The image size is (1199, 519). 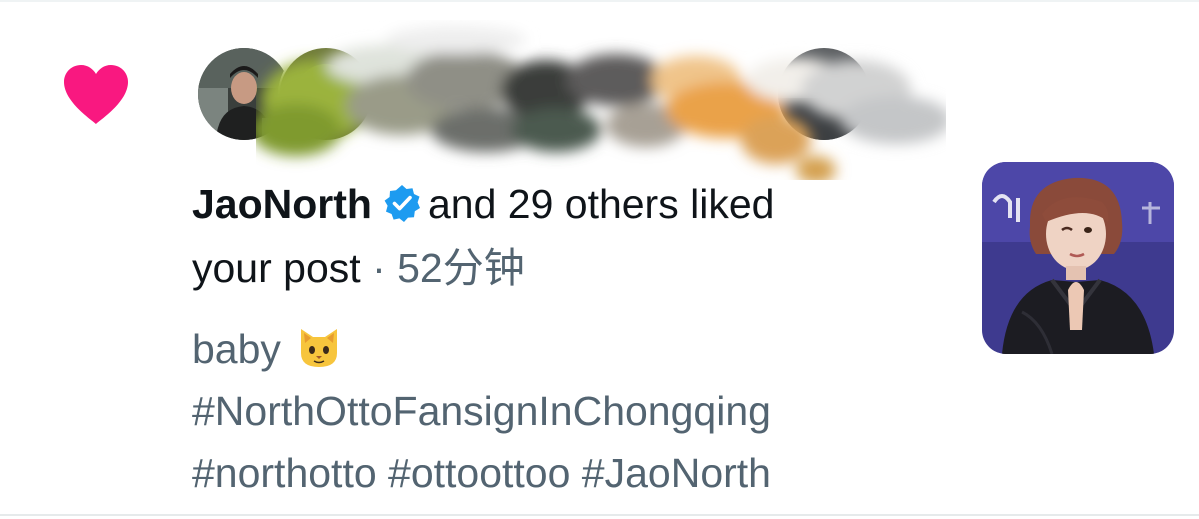 I want to click on bottom-divider, so click(x=599, y=515).